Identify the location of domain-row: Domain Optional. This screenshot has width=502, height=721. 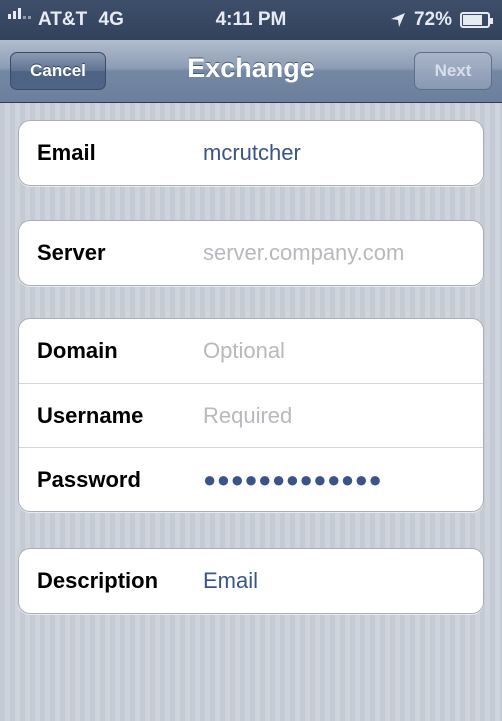
(251, 351).